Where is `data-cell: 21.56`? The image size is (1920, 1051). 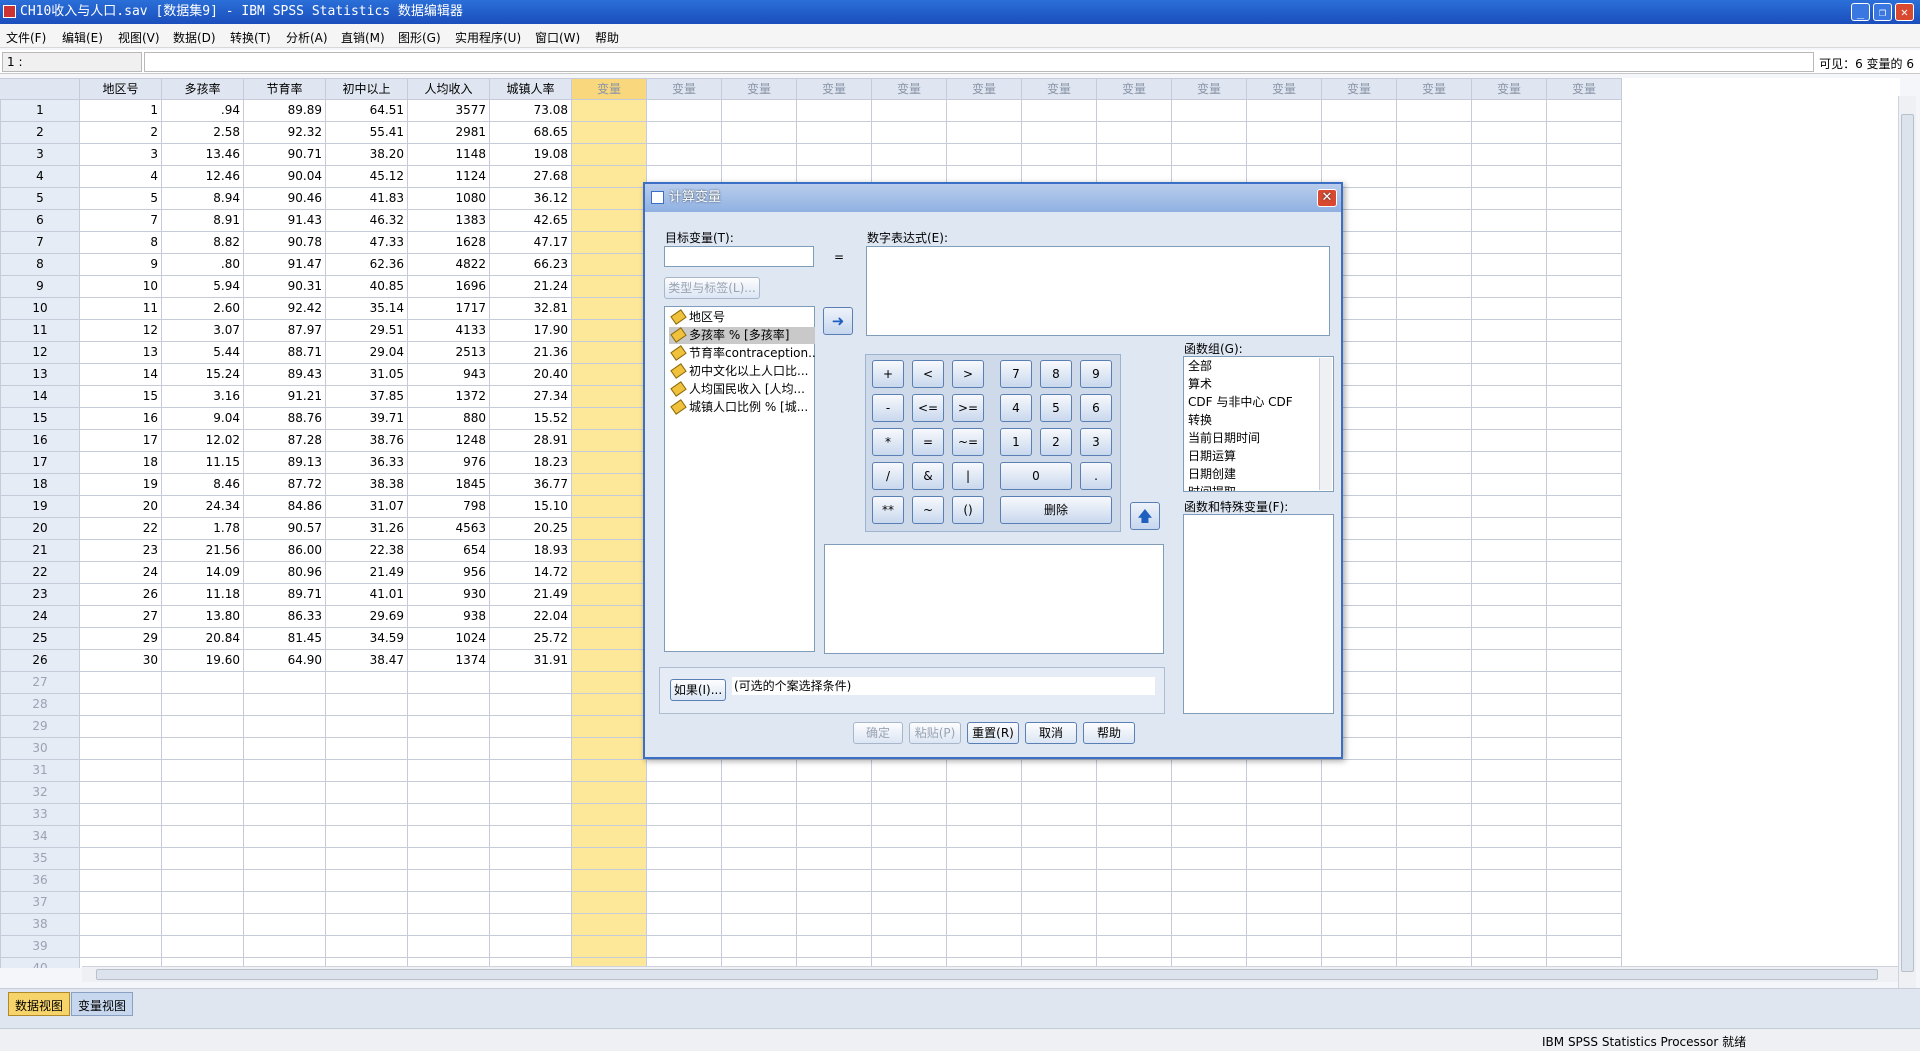
data-cell: 21.56 is located at coordinates (203, 551).